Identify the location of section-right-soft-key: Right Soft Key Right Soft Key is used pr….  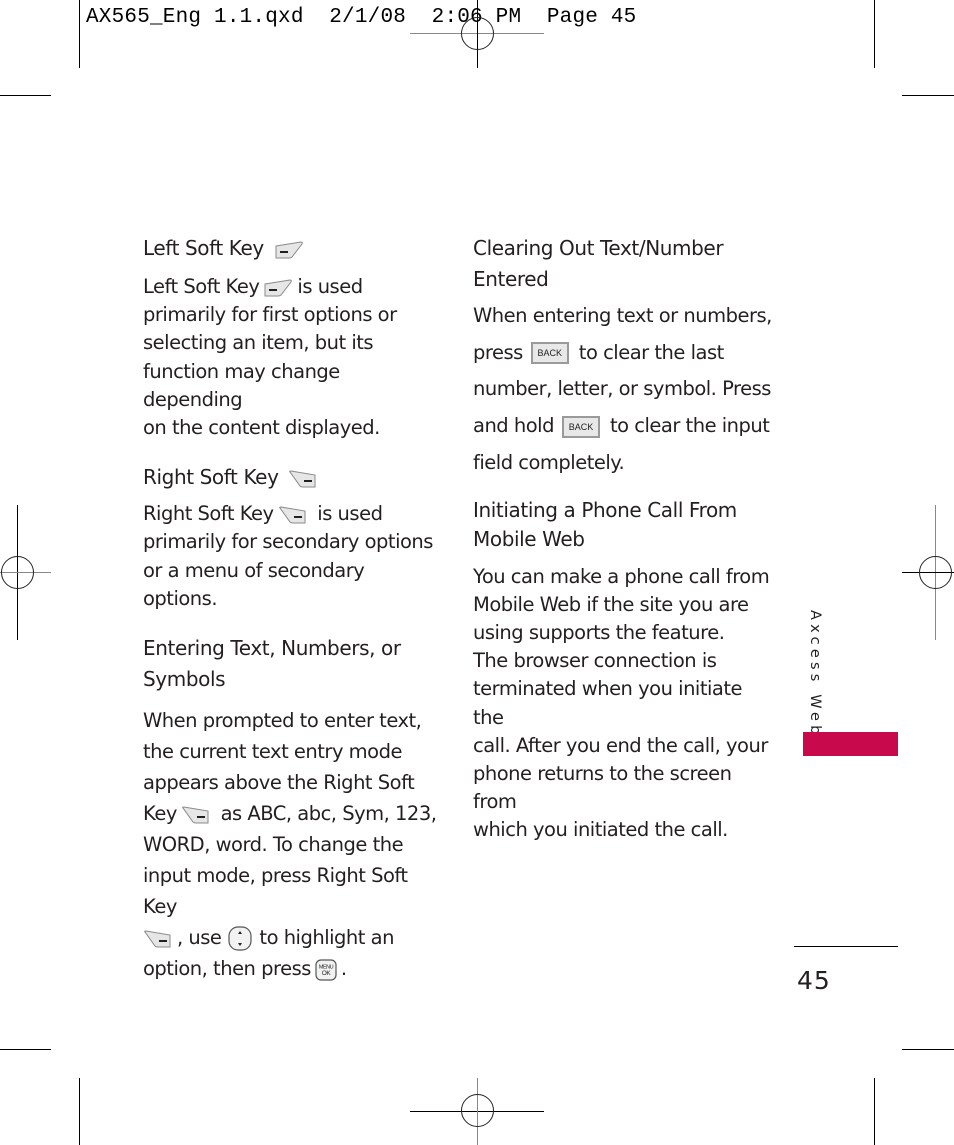
(293, 537).